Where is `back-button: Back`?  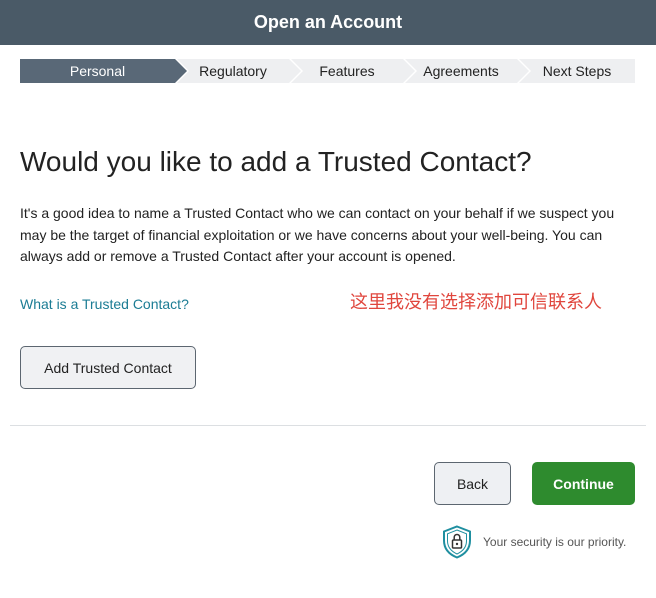 back-button: Back is located at coordinates (472, 483).